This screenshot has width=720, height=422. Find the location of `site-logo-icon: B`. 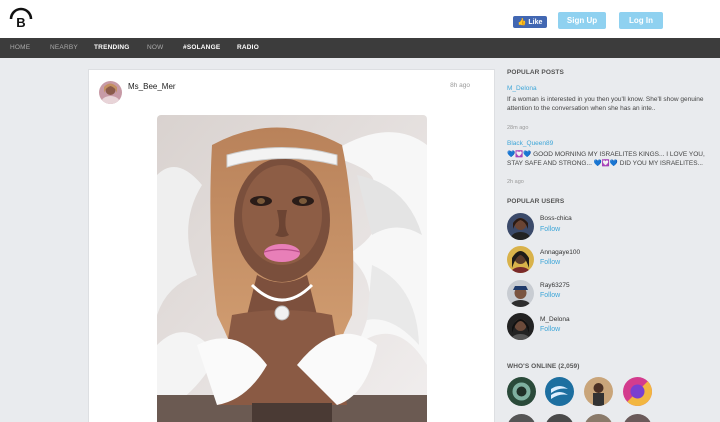

site-logo-icon: B is located at coordinates (21, 19).